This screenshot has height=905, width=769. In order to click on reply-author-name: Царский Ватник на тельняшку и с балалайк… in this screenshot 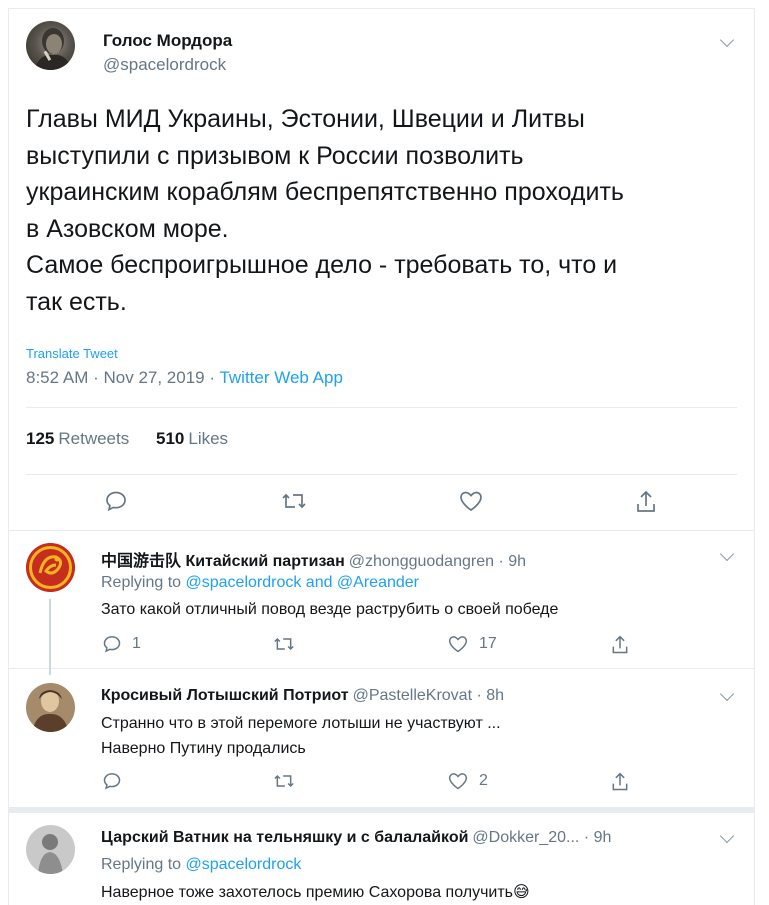, I will do `click(284, 837)`.